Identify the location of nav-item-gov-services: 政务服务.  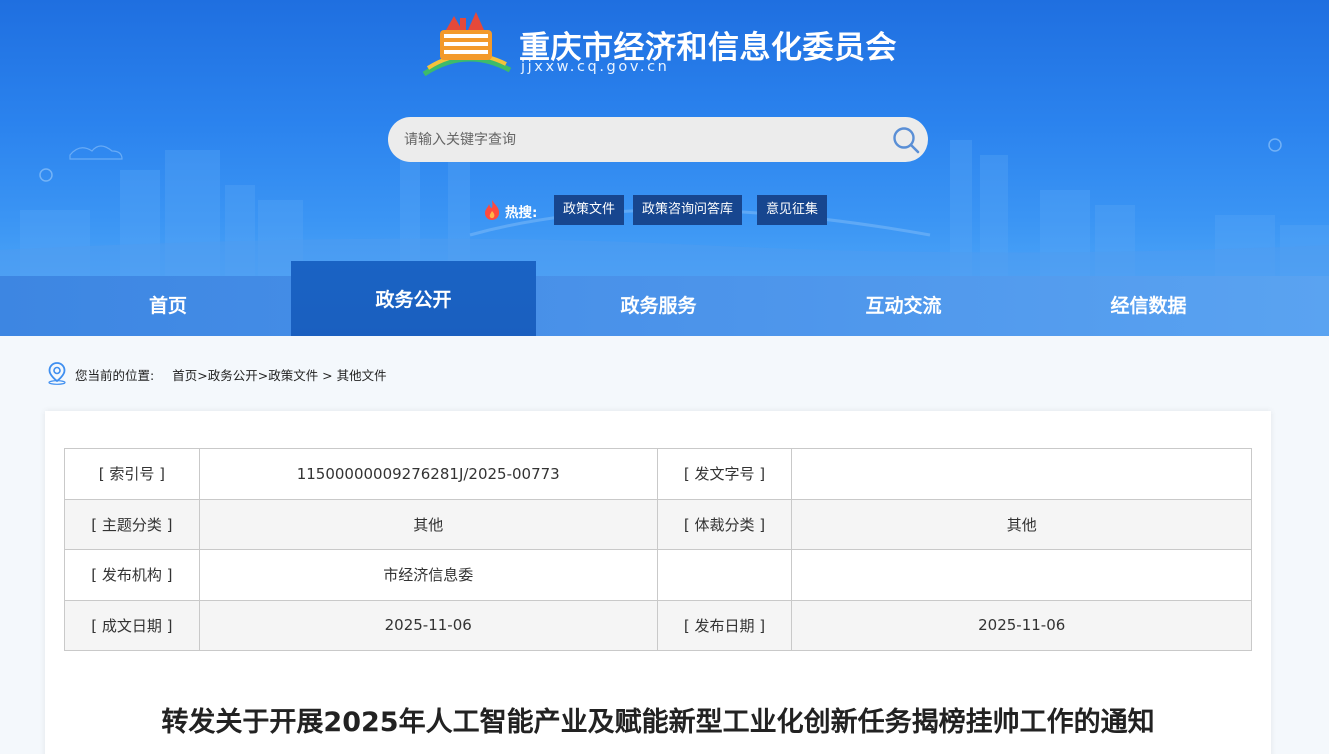
(658, 306).